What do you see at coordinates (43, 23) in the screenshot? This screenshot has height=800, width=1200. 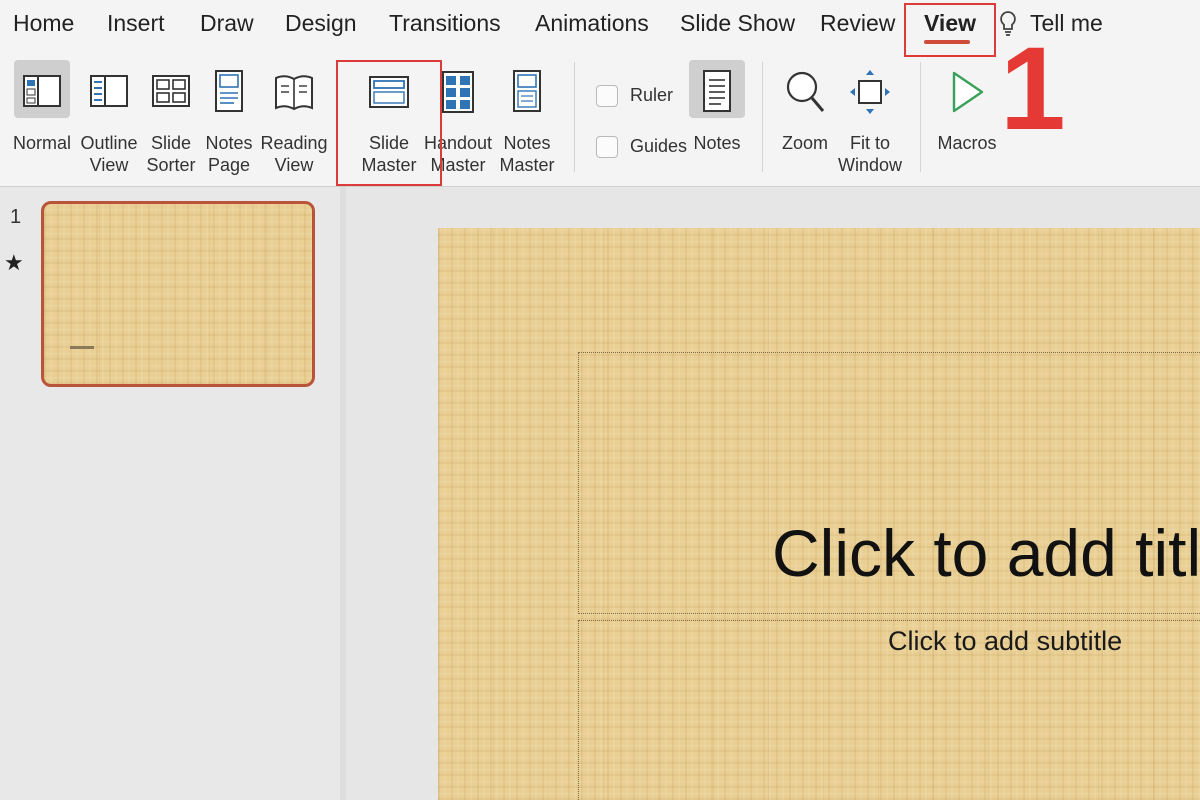 I see `tab-home: Home` at bounding box center [43, 23].